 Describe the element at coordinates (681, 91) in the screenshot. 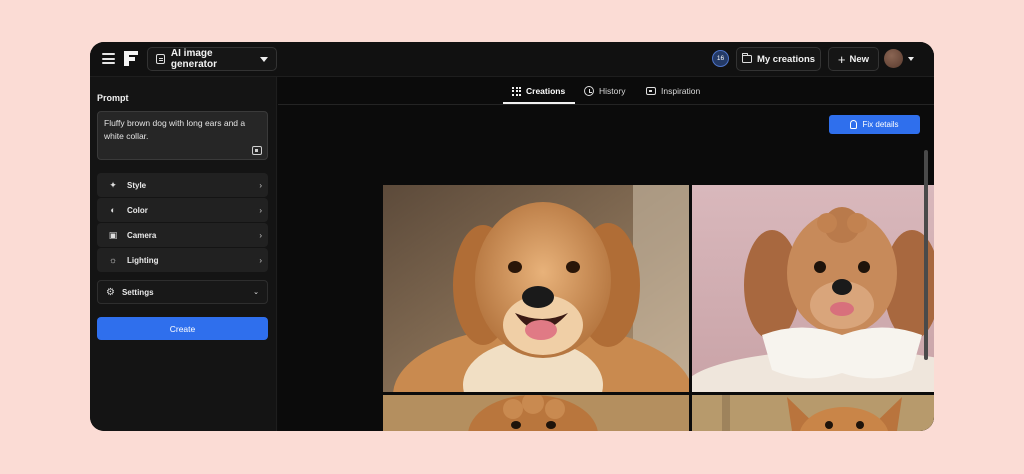

I see `tab-label: Inspiration` at that location.